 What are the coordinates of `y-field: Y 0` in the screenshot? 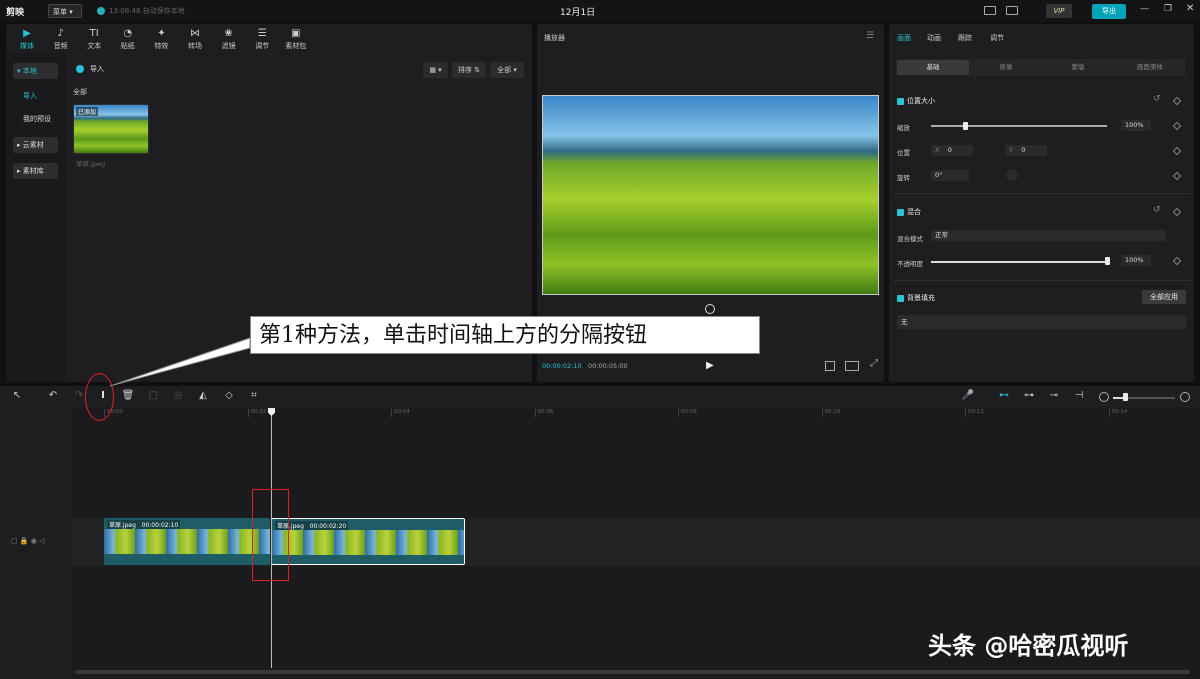 It's located at (1026, 150).